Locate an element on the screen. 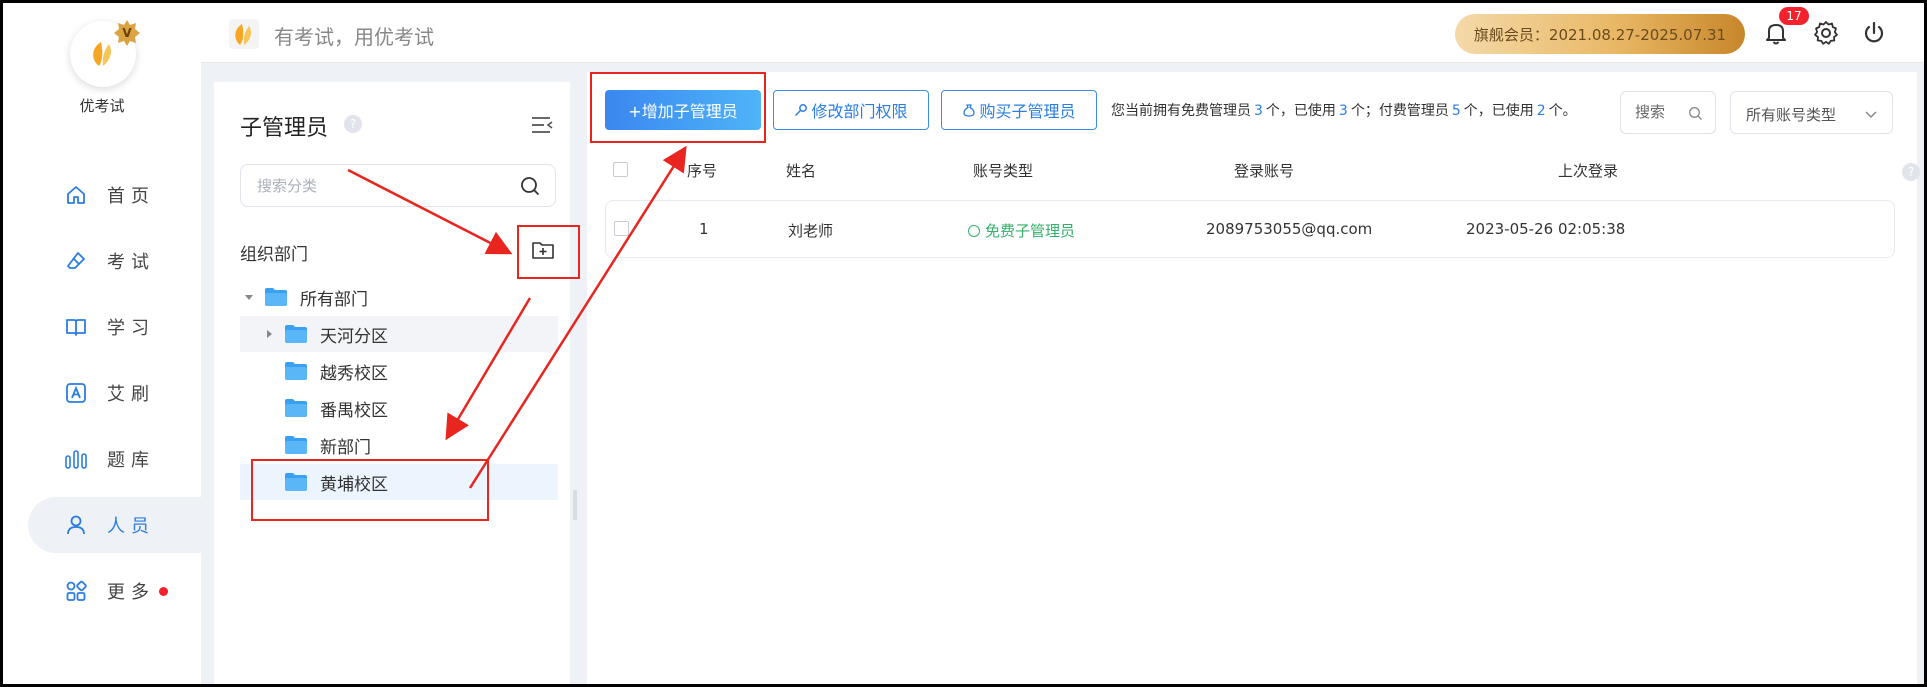 The height and width of the screenshot is (687, 1927). buy-sub-admin-button: 购买子管理员 is located at coordinates (1019, 110).